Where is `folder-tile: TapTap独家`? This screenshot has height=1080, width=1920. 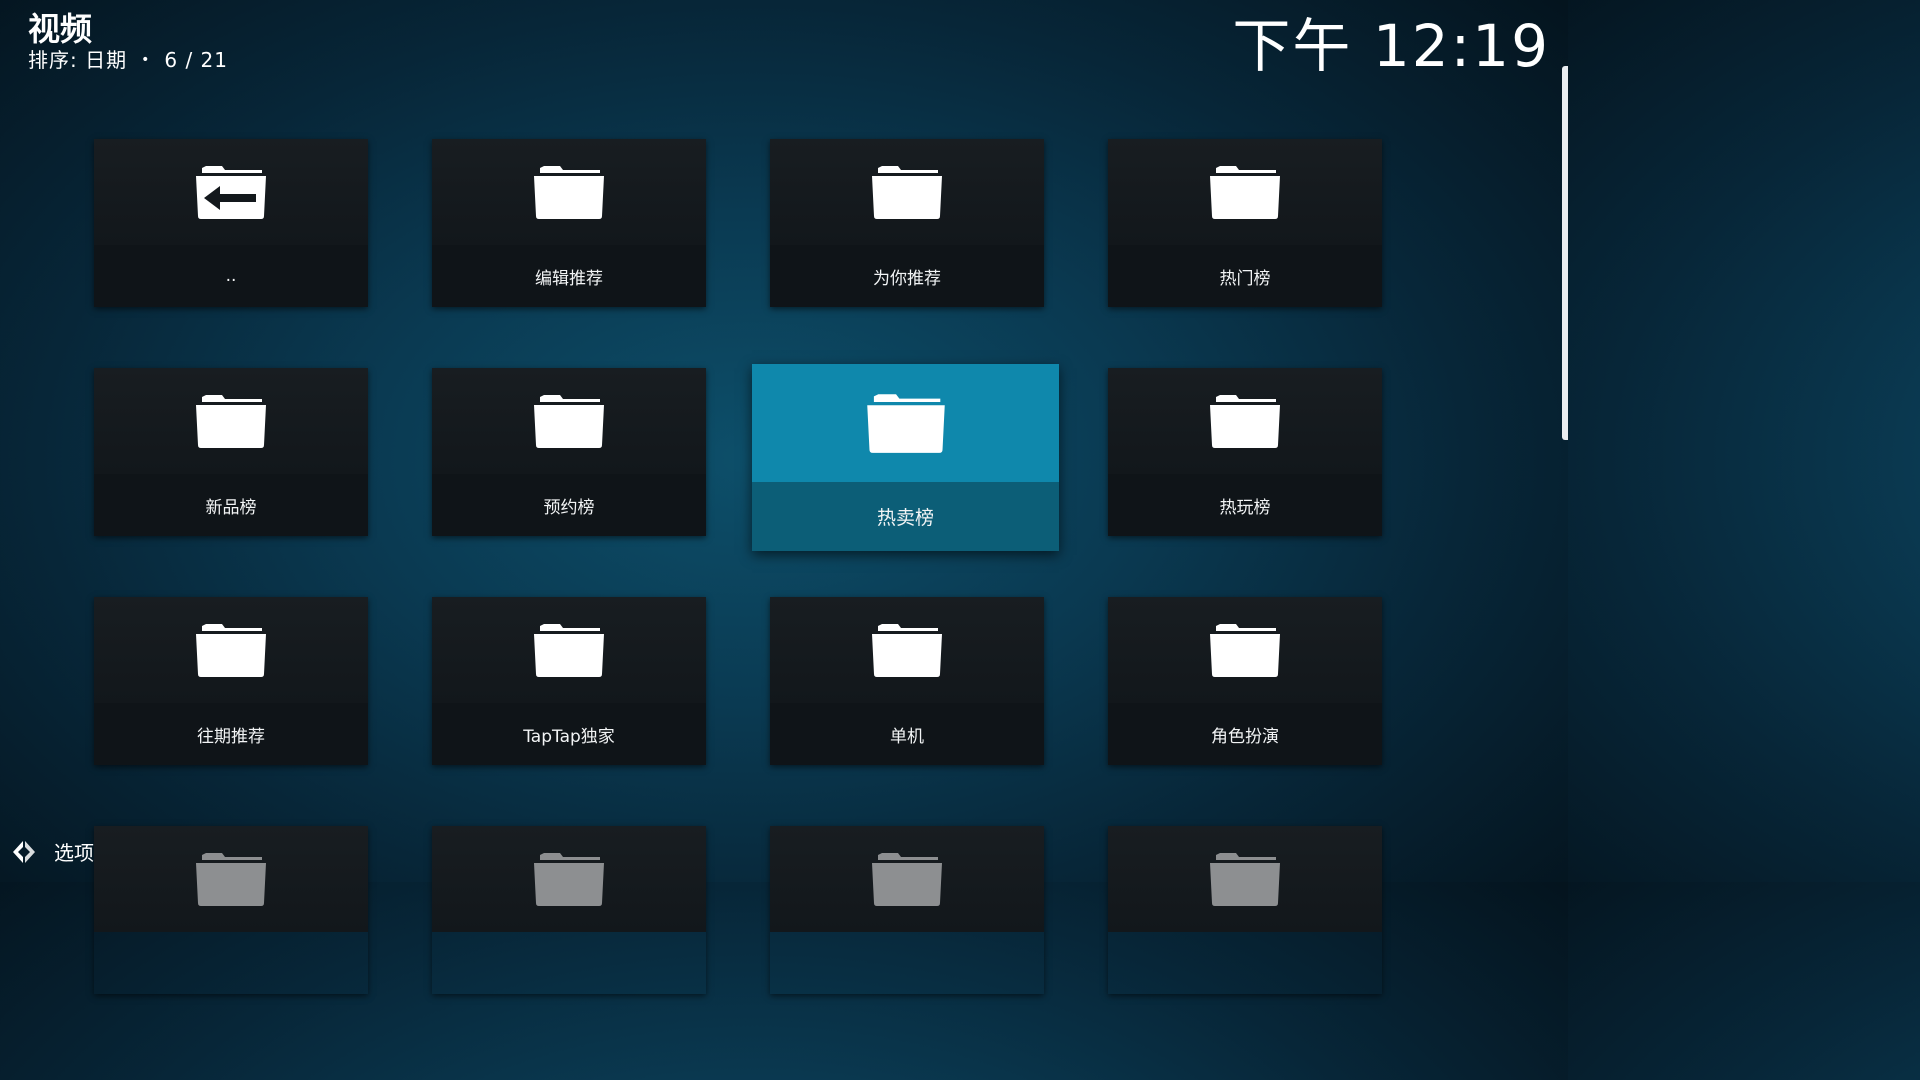 folder-tile: TapTap独家 is located at coordinates (569, 681).